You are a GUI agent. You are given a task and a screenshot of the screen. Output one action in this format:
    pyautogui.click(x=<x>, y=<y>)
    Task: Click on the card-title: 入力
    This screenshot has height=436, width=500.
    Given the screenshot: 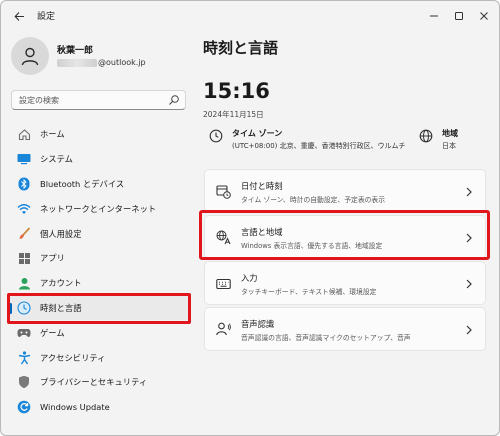 What is the action you would take?
    pyautogui.click(x=249, y=278)
    